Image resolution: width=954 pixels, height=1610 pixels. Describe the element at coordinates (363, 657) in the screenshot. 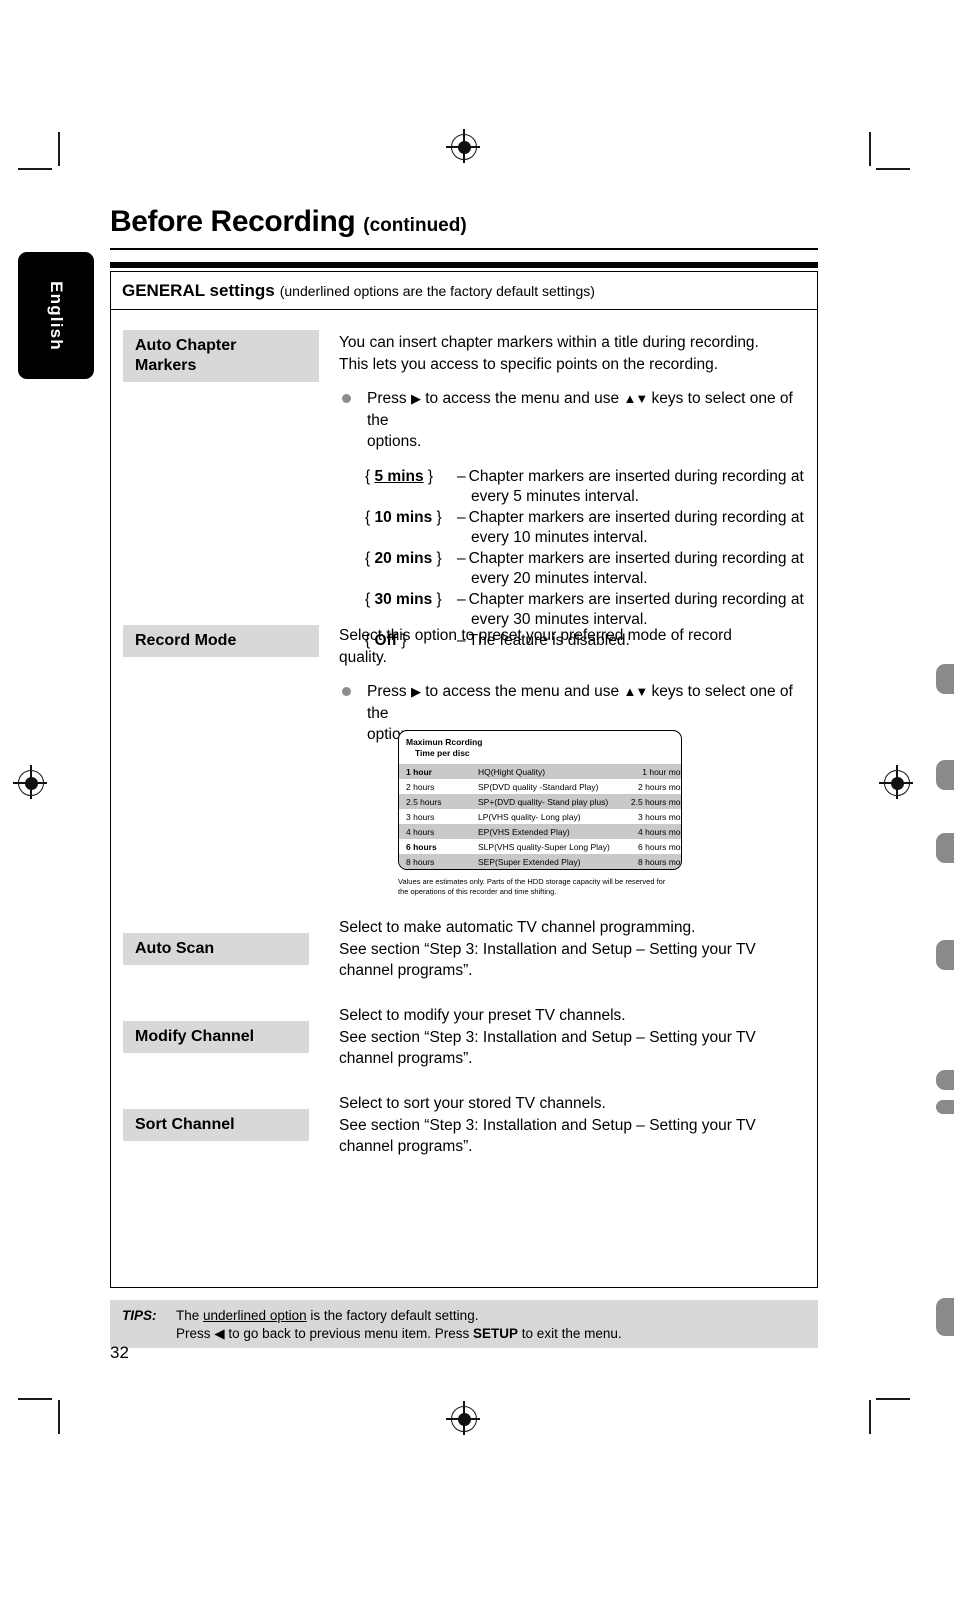

I see `rm-intro-line2: quality.` at that location.